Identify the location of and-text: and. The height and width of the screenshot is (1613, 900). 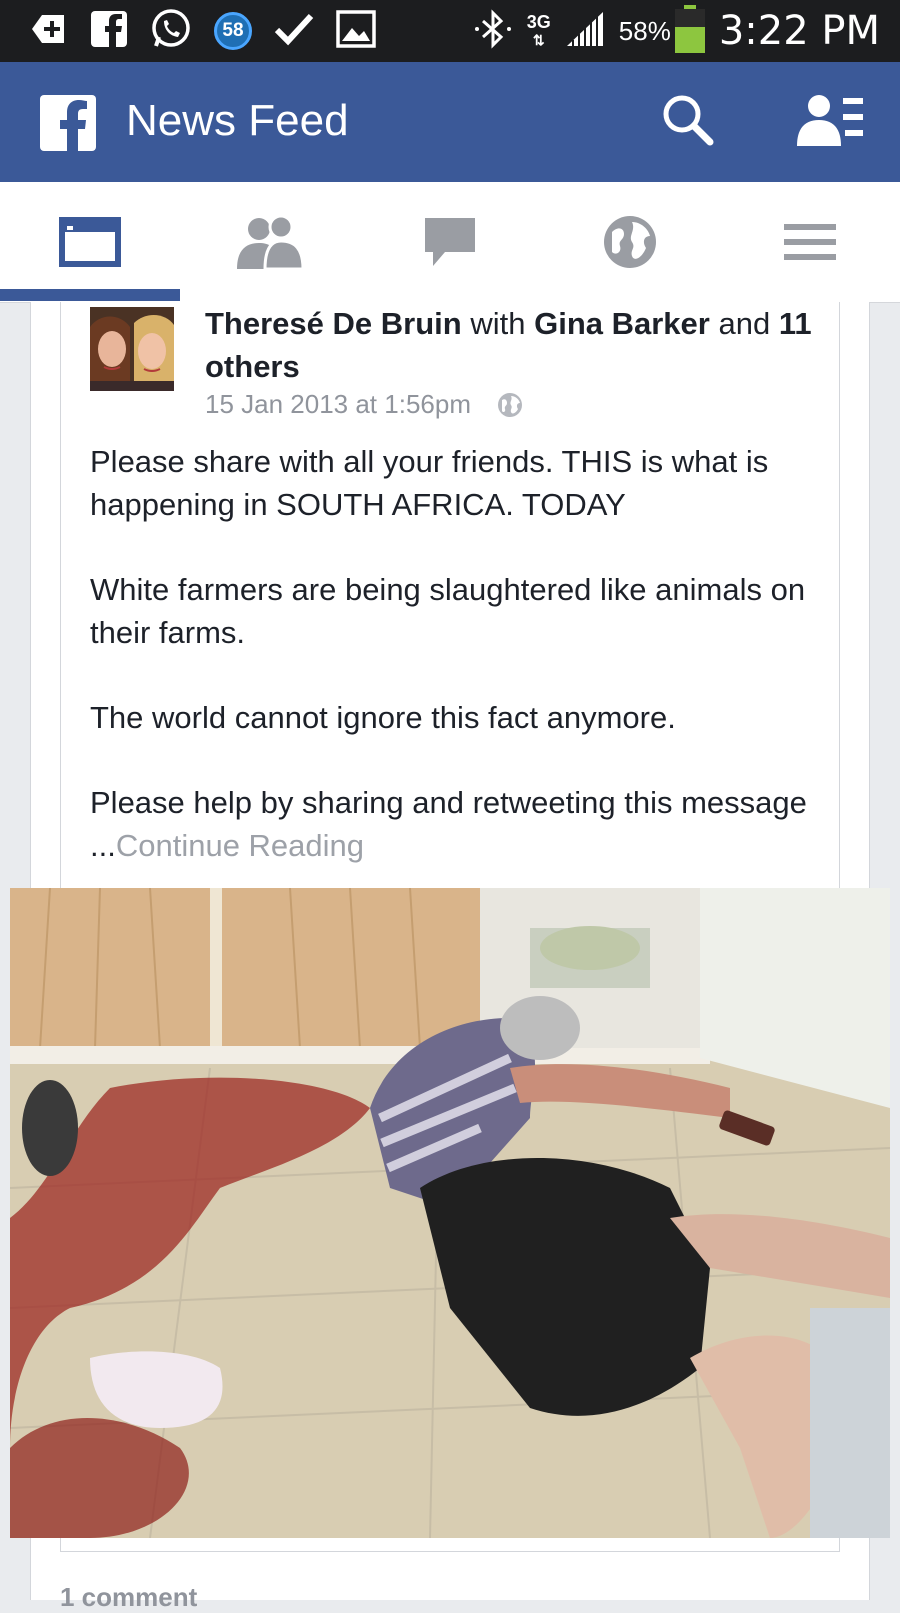
(744, 323).